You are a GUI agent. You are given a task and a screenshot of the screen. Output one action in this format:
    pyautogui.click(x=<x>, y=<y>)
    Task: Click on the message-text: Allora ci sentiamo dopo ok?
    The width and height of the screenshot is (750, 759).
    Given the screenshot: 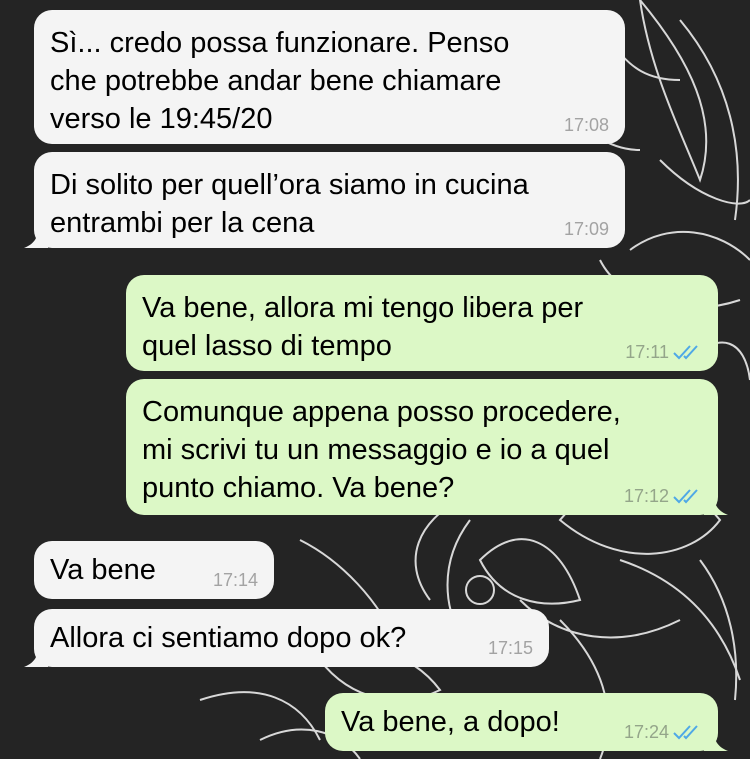 What is the action you would take?
    pyautogui.click(x=228, y=638)
    